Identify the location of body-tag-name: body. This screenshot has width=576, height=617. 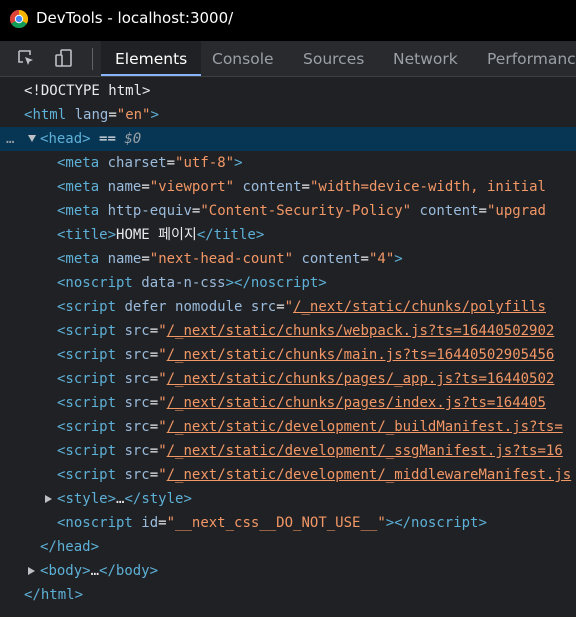
(65, 571).